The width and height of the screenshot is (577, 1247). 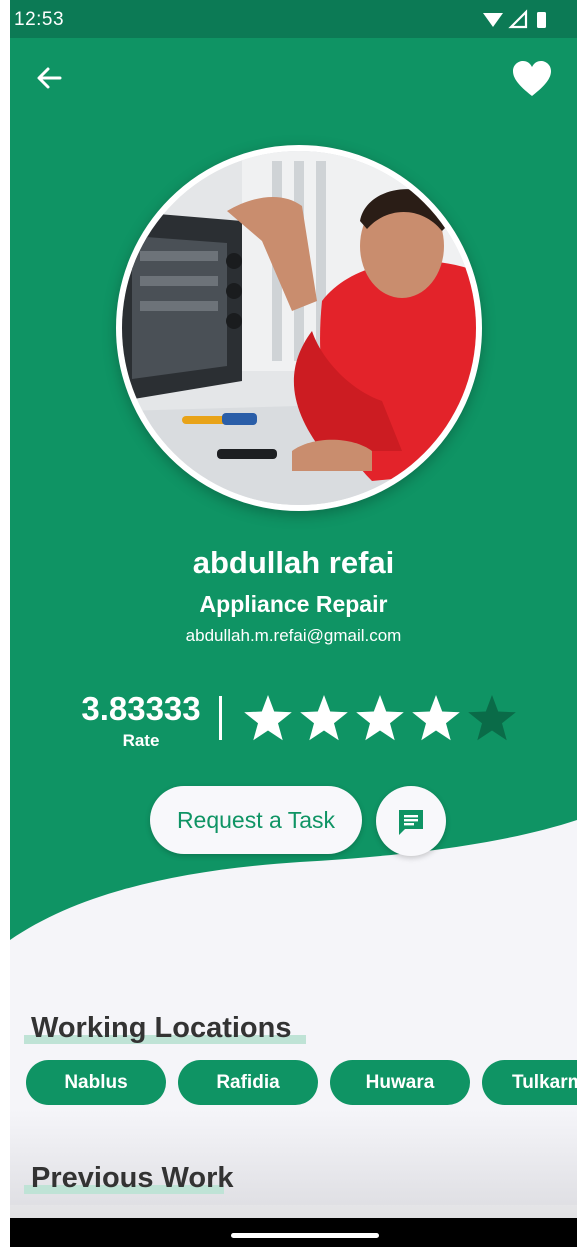 I want to click on working-locations-title: Working Locations, so click(x=161, y=1028).